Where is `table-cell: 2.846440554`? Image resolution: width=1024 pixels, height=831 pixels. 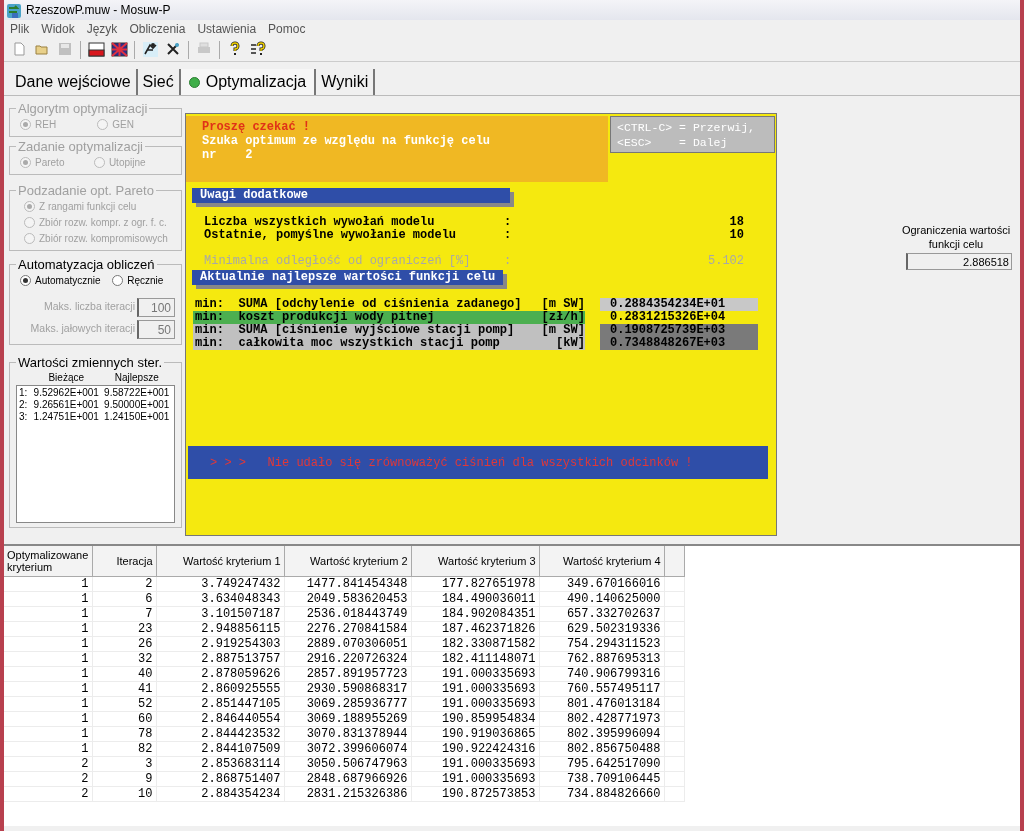 table-cell: 2.846440554 is located at coordinates (220, 718).